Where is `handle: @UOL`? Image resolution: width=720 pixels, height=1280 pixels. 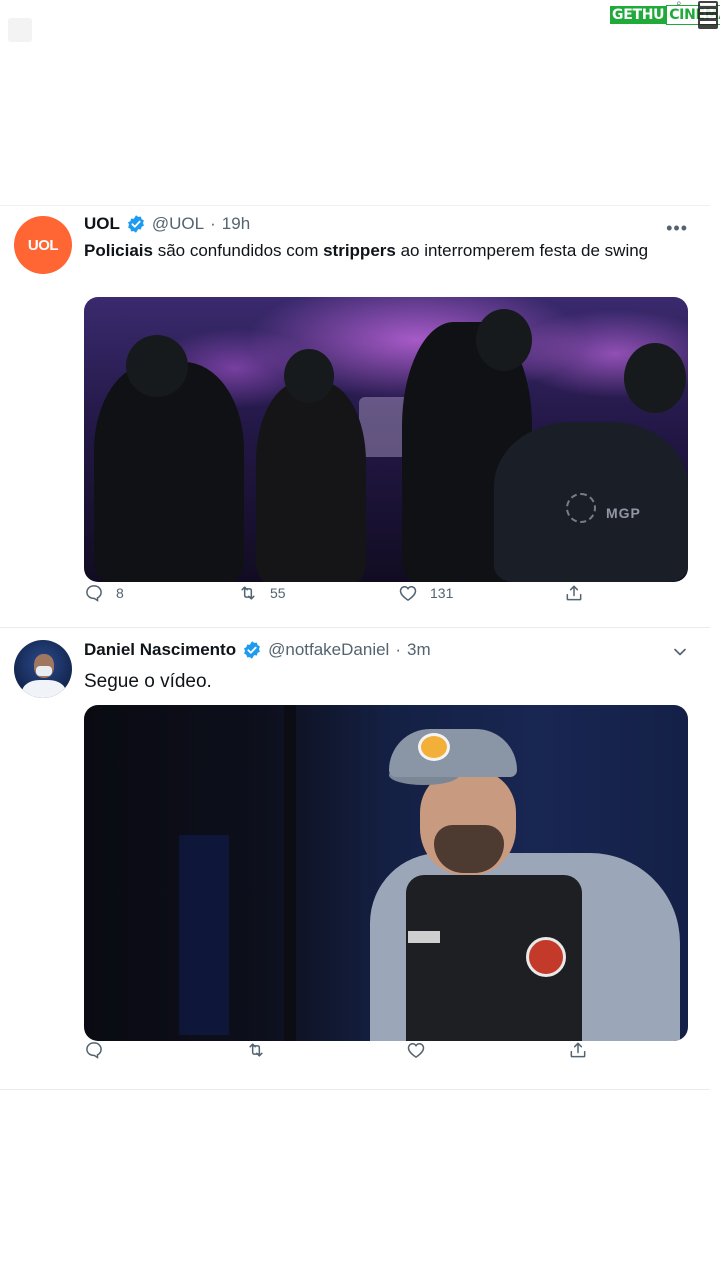
handle: @UOL is located at coordinates (178, 224).